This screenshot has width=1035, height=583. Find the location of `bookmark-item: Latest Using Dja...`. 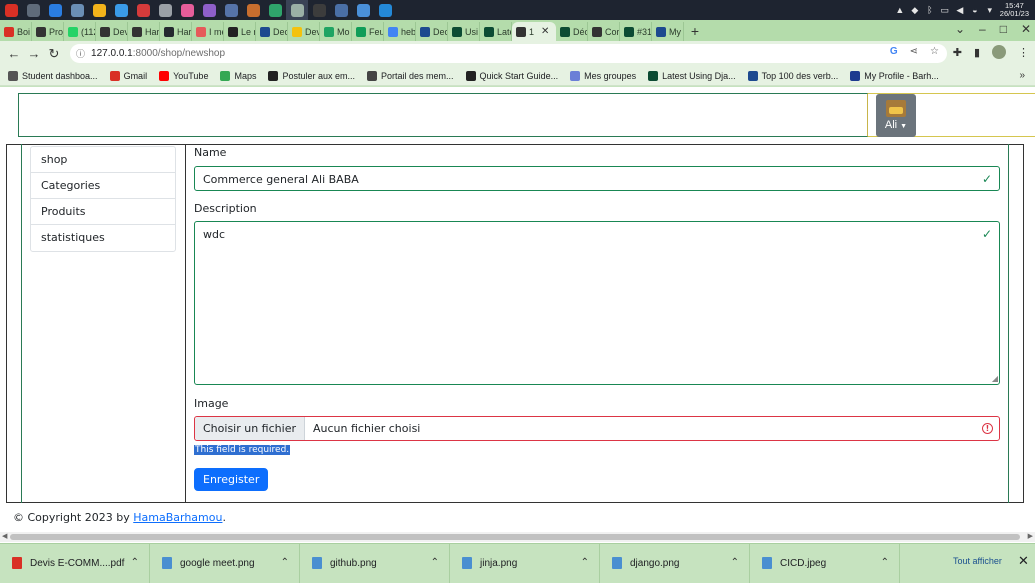

bookmark-item: Latest Using Dja... is located at coordinates (692, 75).